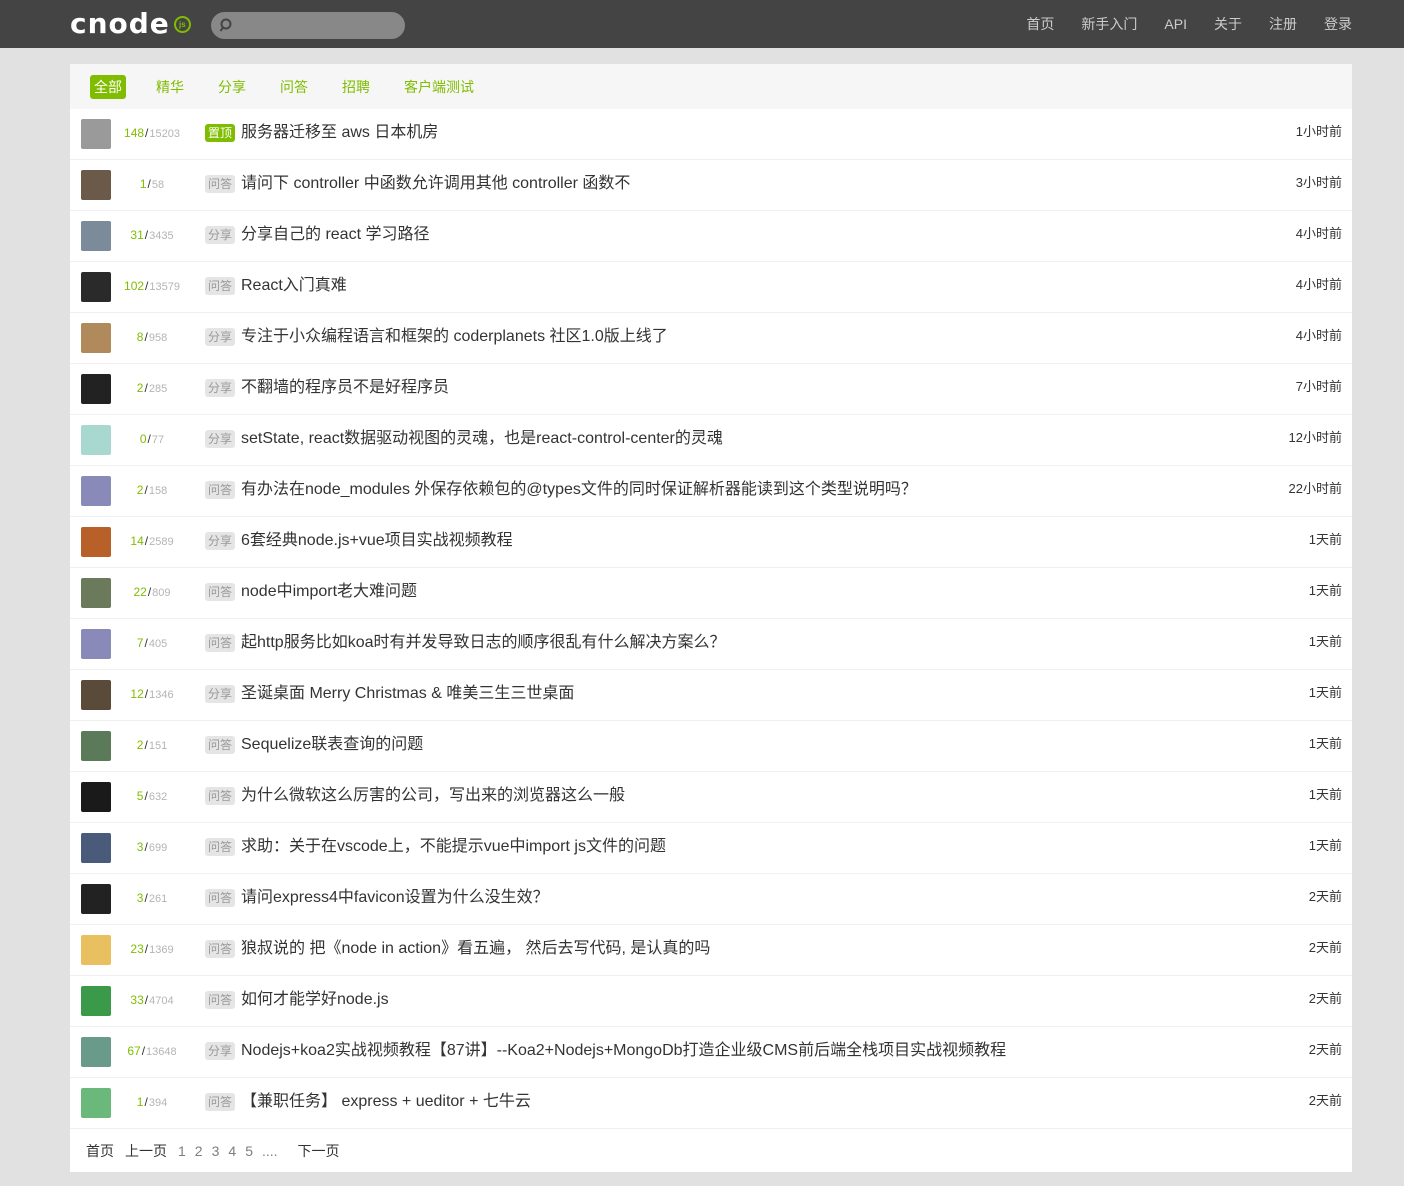 Image resolution: width=1404 pixels, height=1186 pixels. What do you see at coordinates (329, 592) in the screenshot?
I see `topic-title-link: node中import老大难问题` at bounding box center [329, 592].